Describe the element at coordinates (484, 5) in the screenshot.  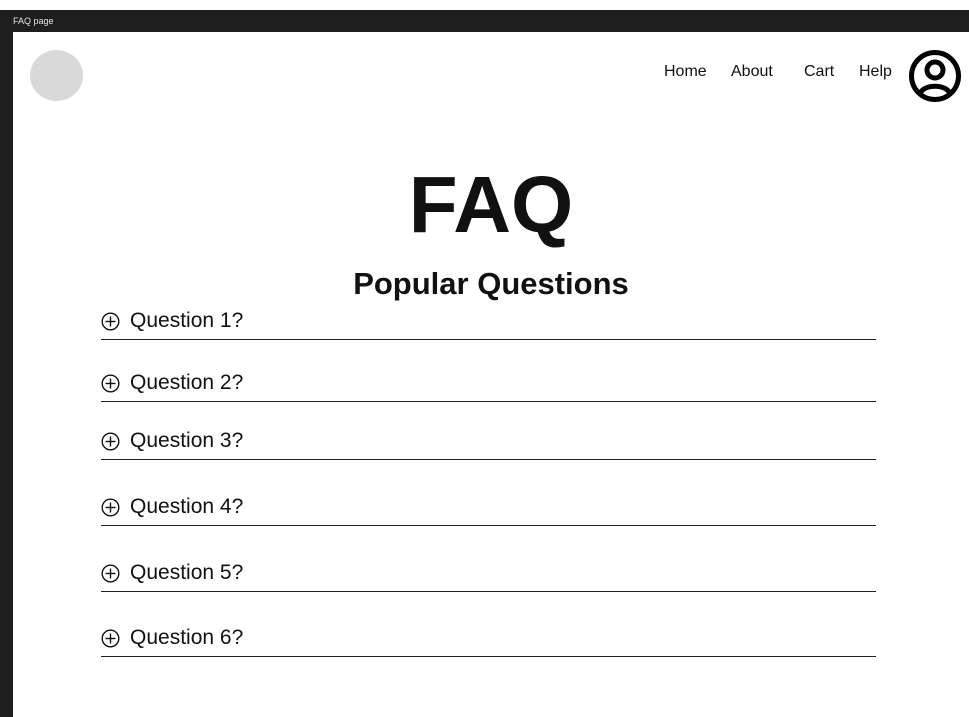
I see `window-top-edge` at that location.